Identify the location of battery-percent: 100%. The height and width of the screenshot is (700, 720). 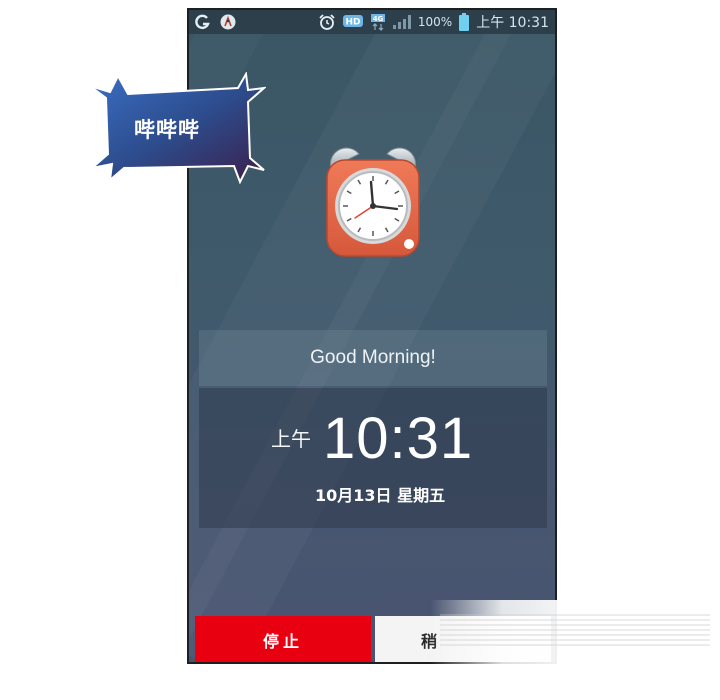
(435, 22).